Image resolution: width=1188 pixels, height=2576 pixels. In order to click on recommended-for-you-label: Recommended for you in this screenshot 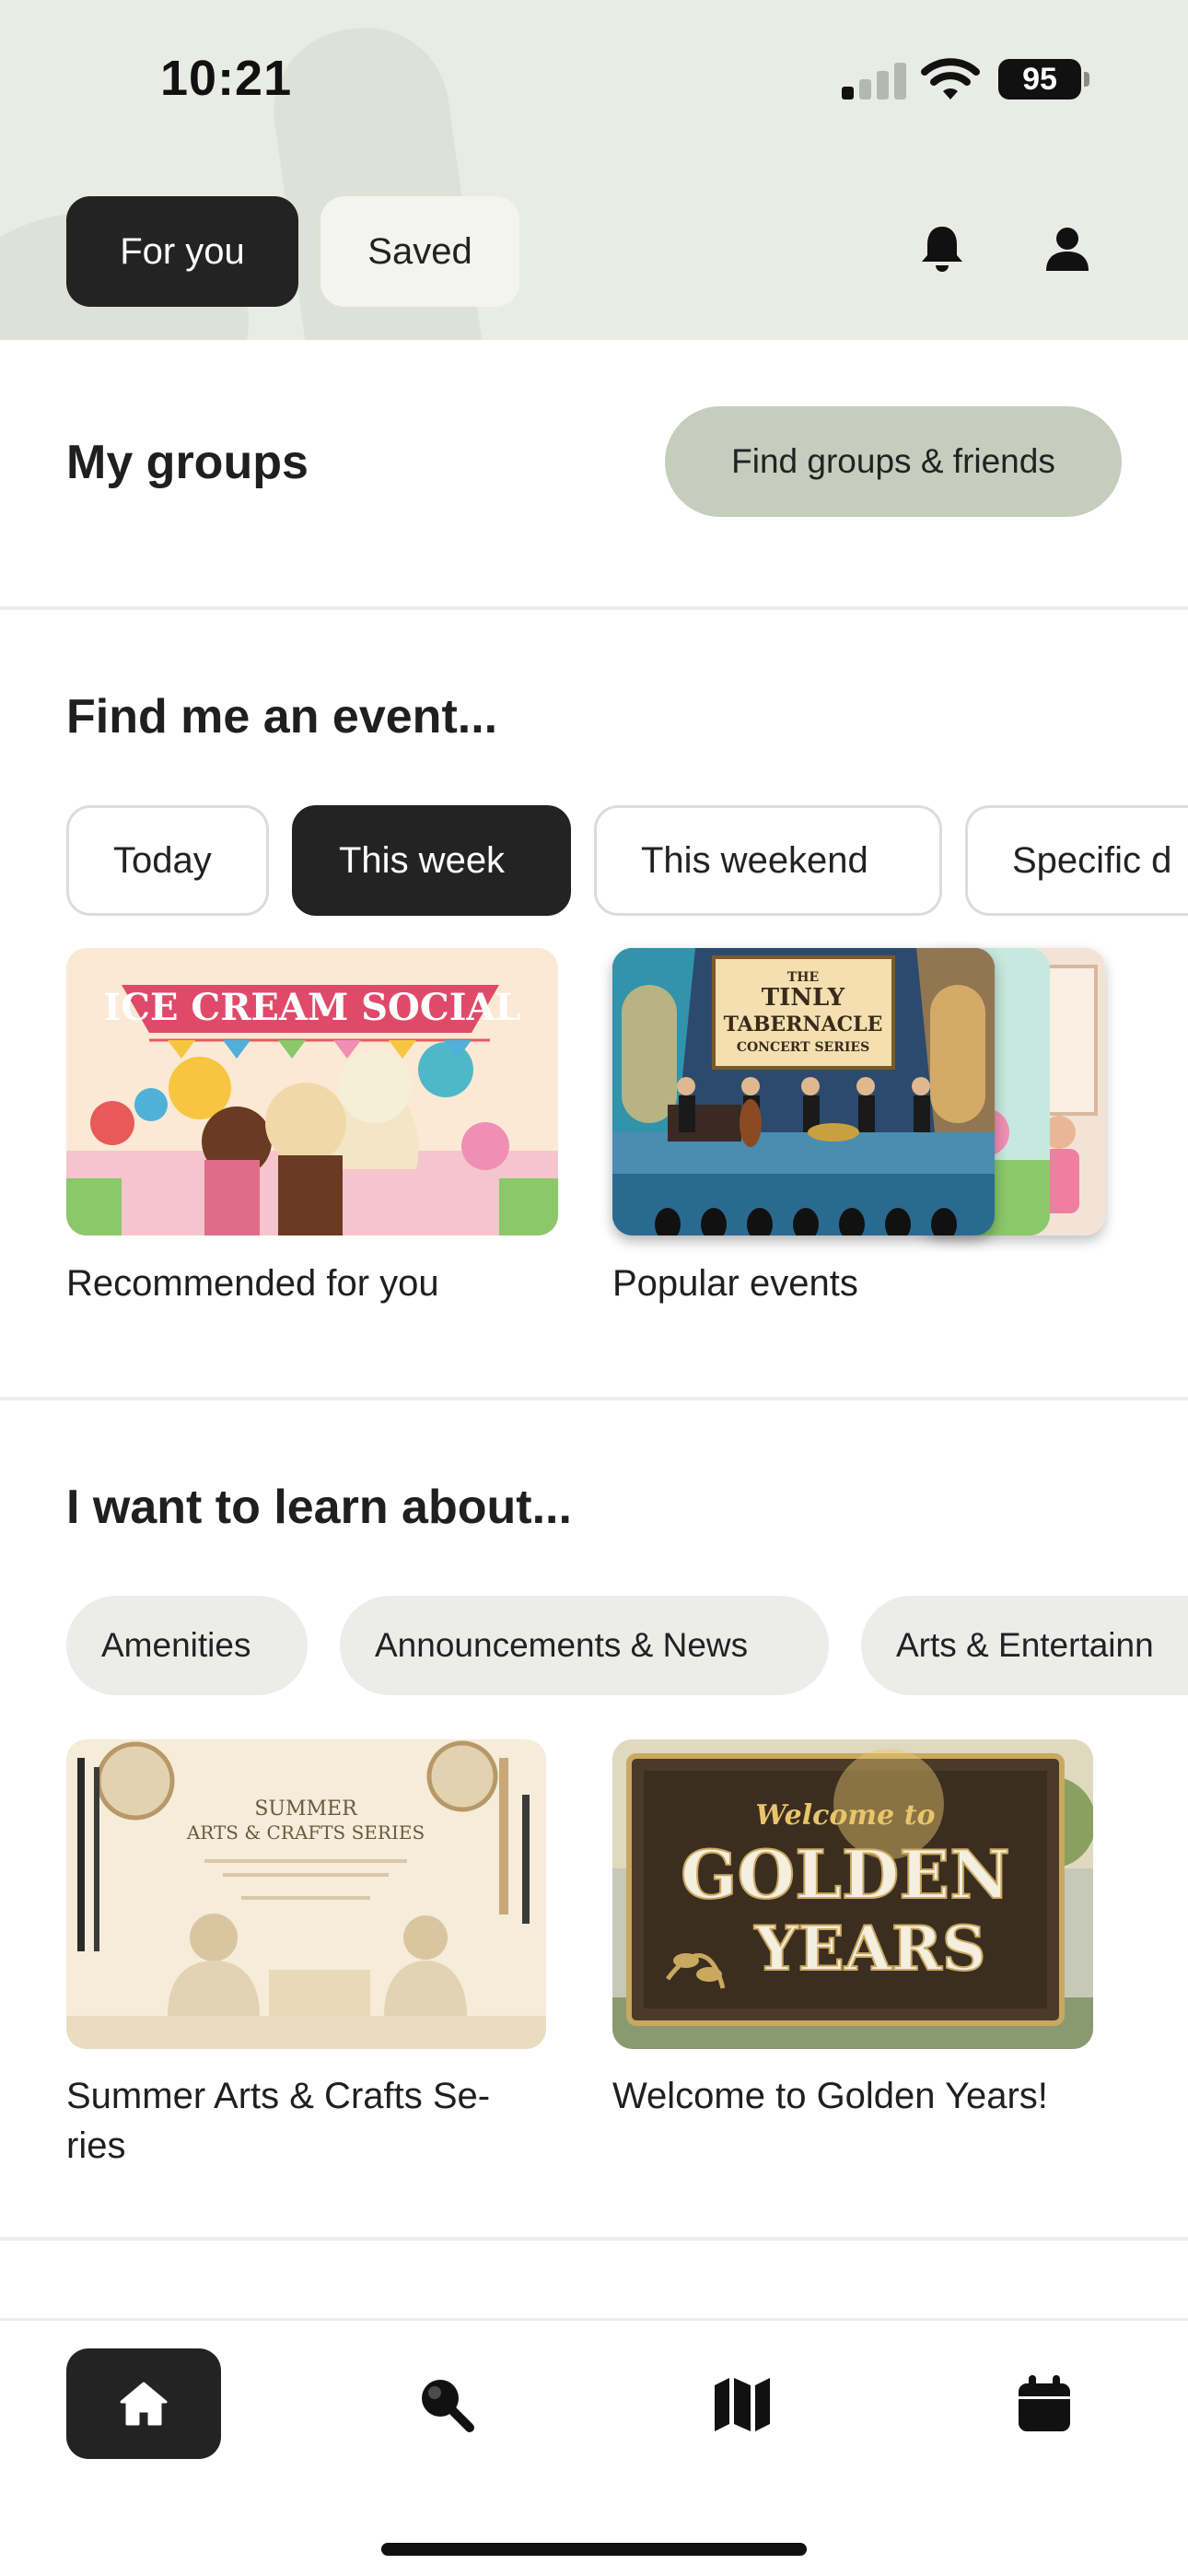, I will do `click(253, 1283)`.